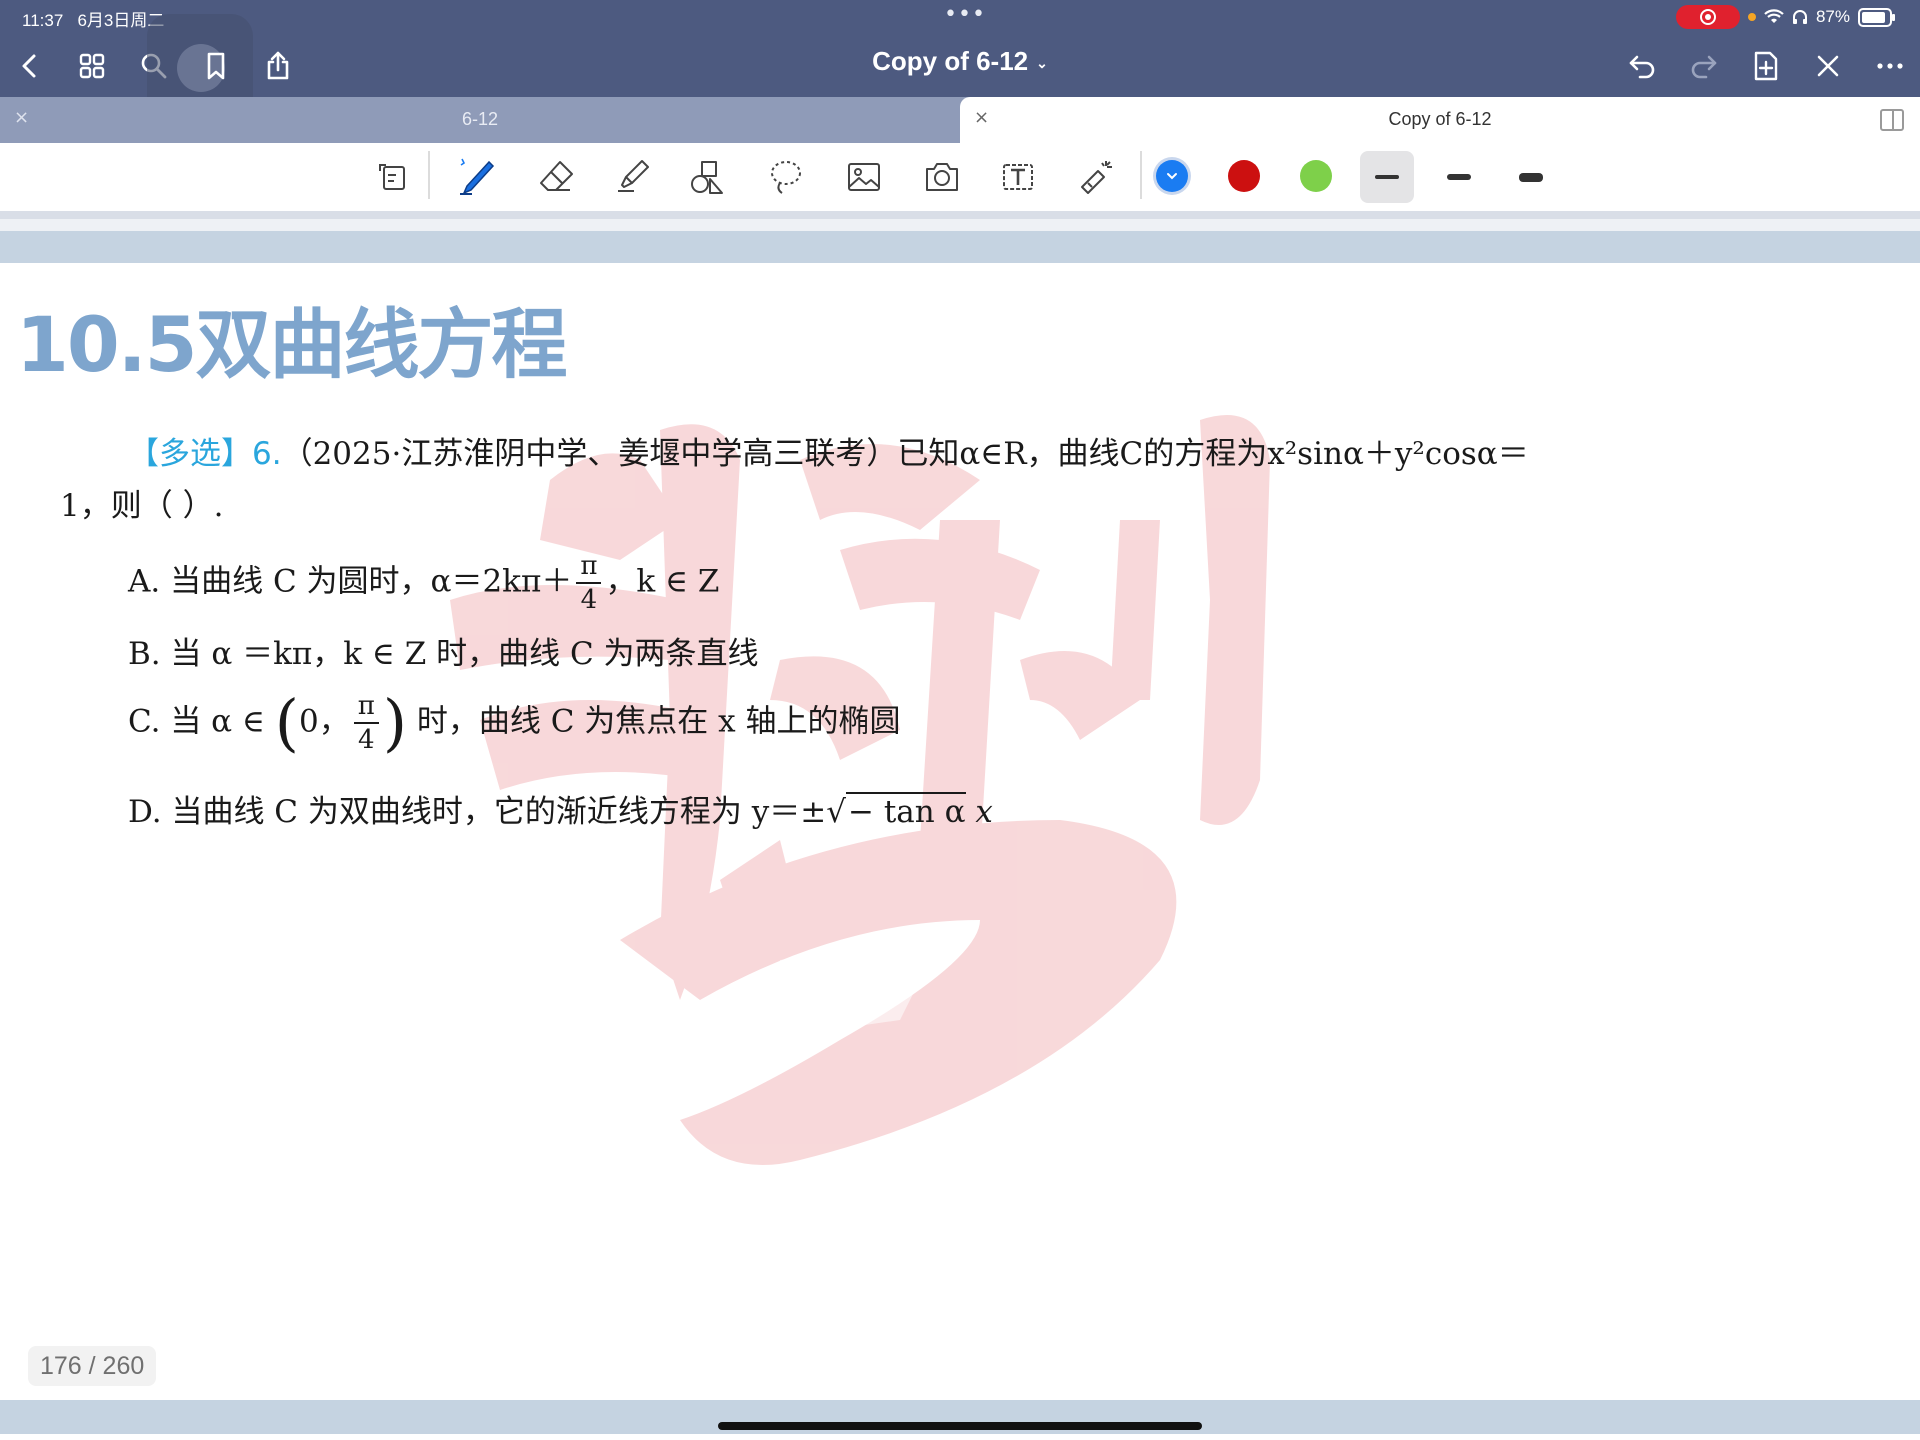  I want to click on thickness-thick, so click(1531, 177).